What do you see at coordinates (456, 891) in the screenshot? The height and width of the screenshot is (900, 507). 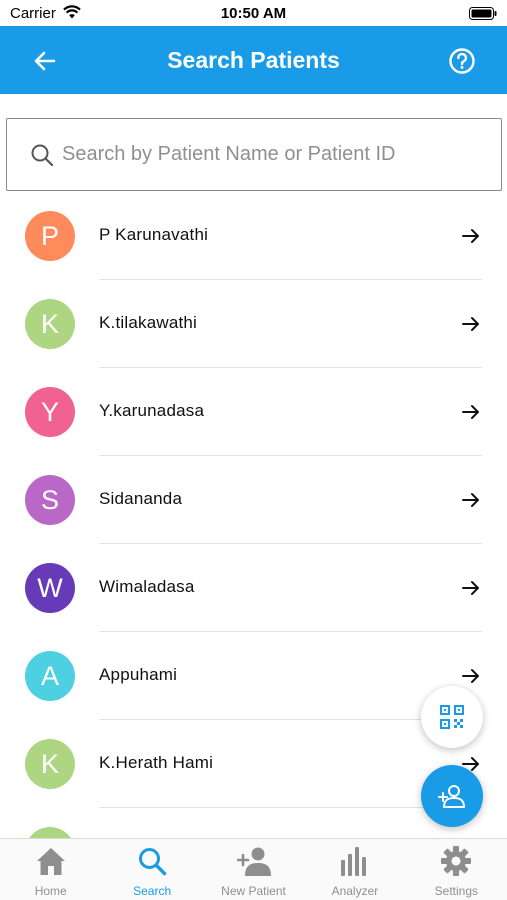 I see `tab-label: Settings` at bounding box center [456, 891].